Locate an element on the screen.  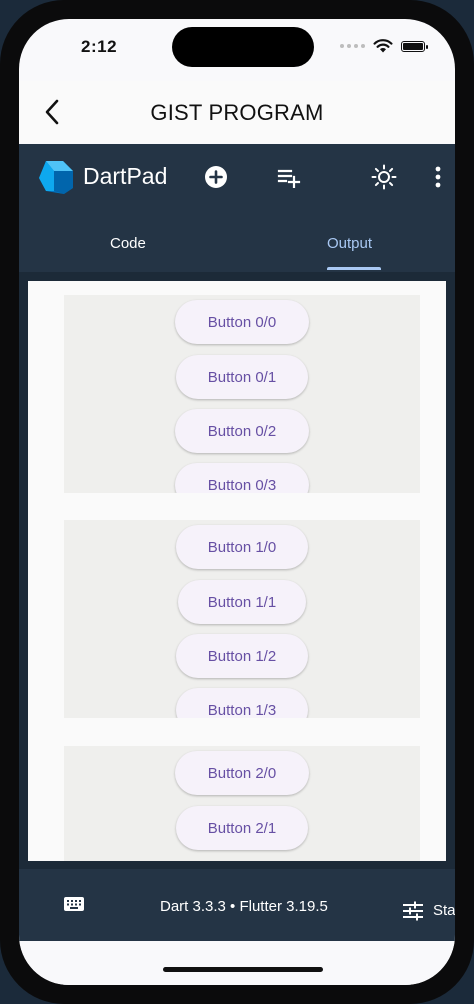
output-button: Button 1/1 is located at coordinates (242, 602).